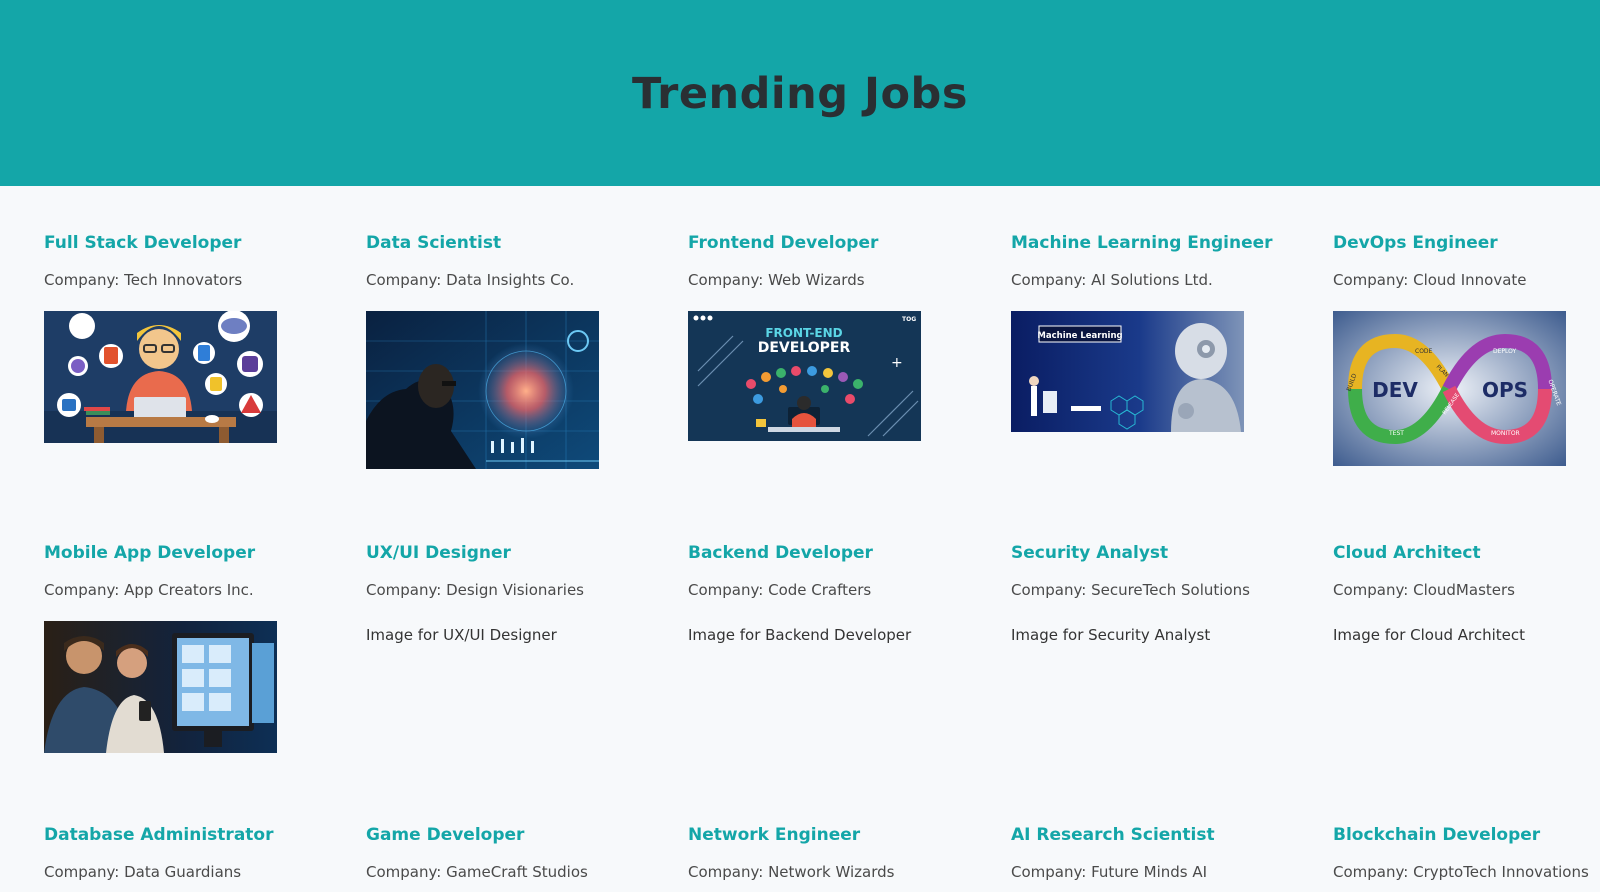 The height and width of the screenshot is (892, 1600). Describe the element at coordinates (1466, 553) in the screenshot. I see `job-title-link: Cloud Architect` at that location.